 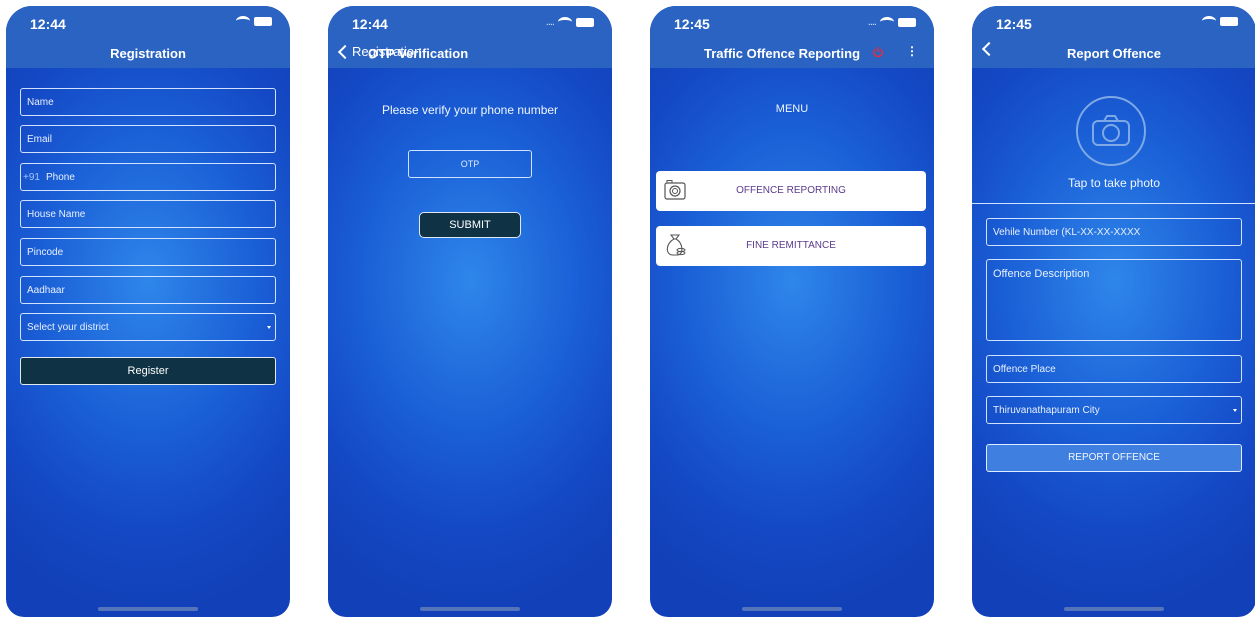 I want to click on photo-label: Tap to take photo, so click(x=1114, y=183).